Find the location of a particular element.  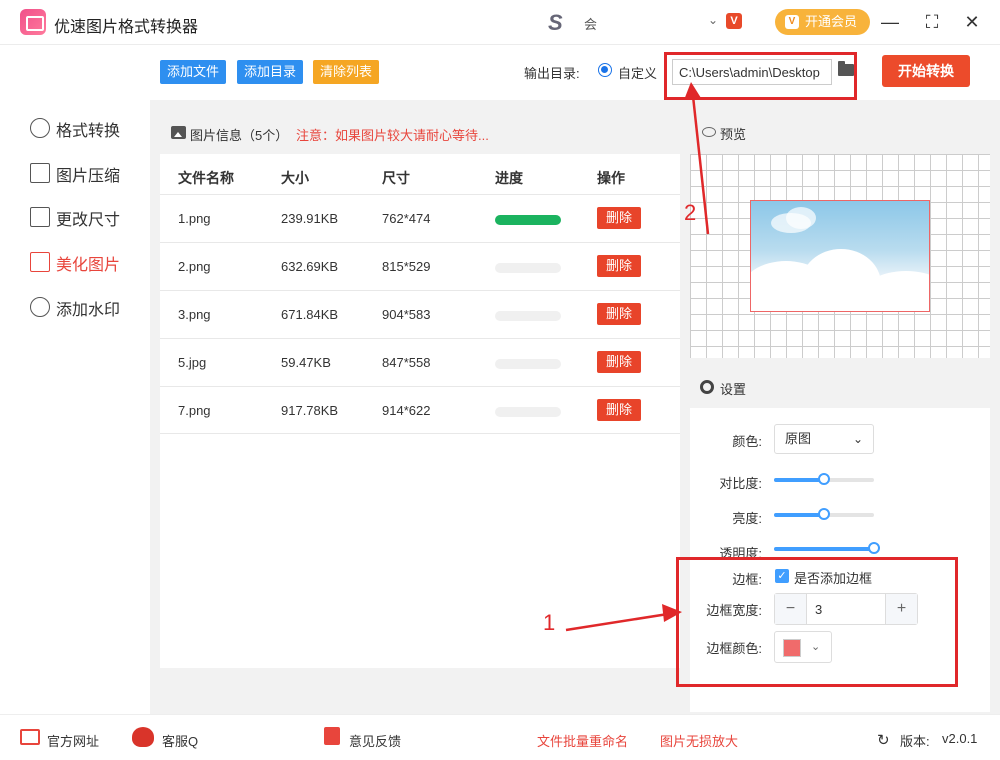

annotation-label-2: 2 is located at coordinates (690, 212).